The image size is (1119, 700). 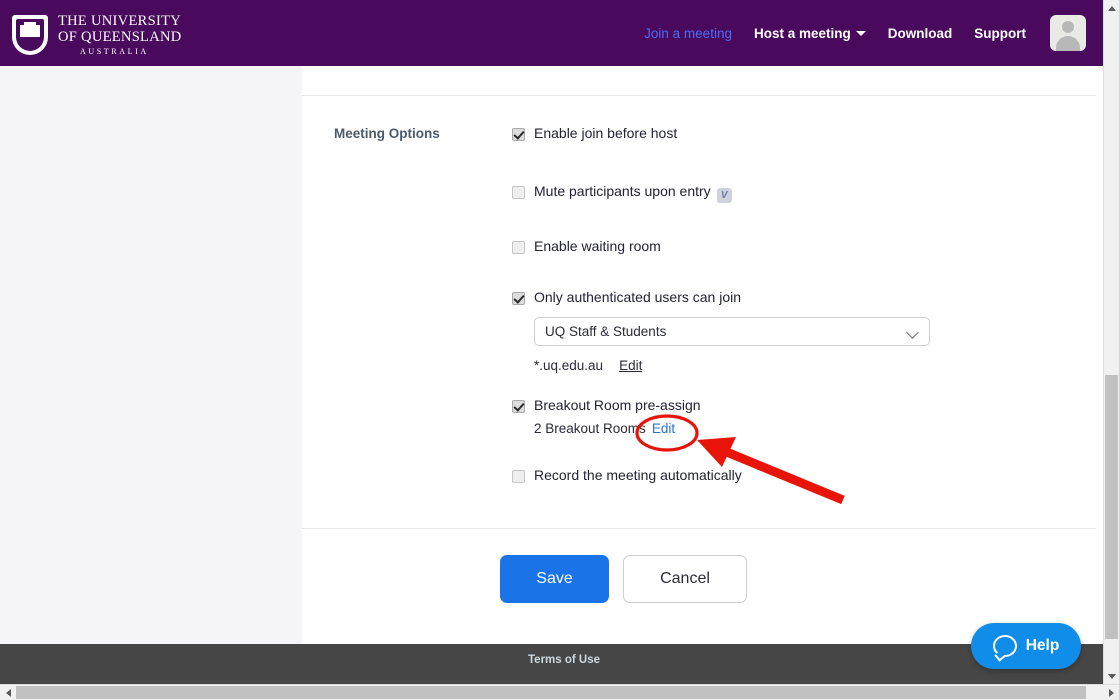 What do you see at coordinates (685, 579) in the screenshot?
I see `cancel-button: Cancel` at bounding box center [685, 579].